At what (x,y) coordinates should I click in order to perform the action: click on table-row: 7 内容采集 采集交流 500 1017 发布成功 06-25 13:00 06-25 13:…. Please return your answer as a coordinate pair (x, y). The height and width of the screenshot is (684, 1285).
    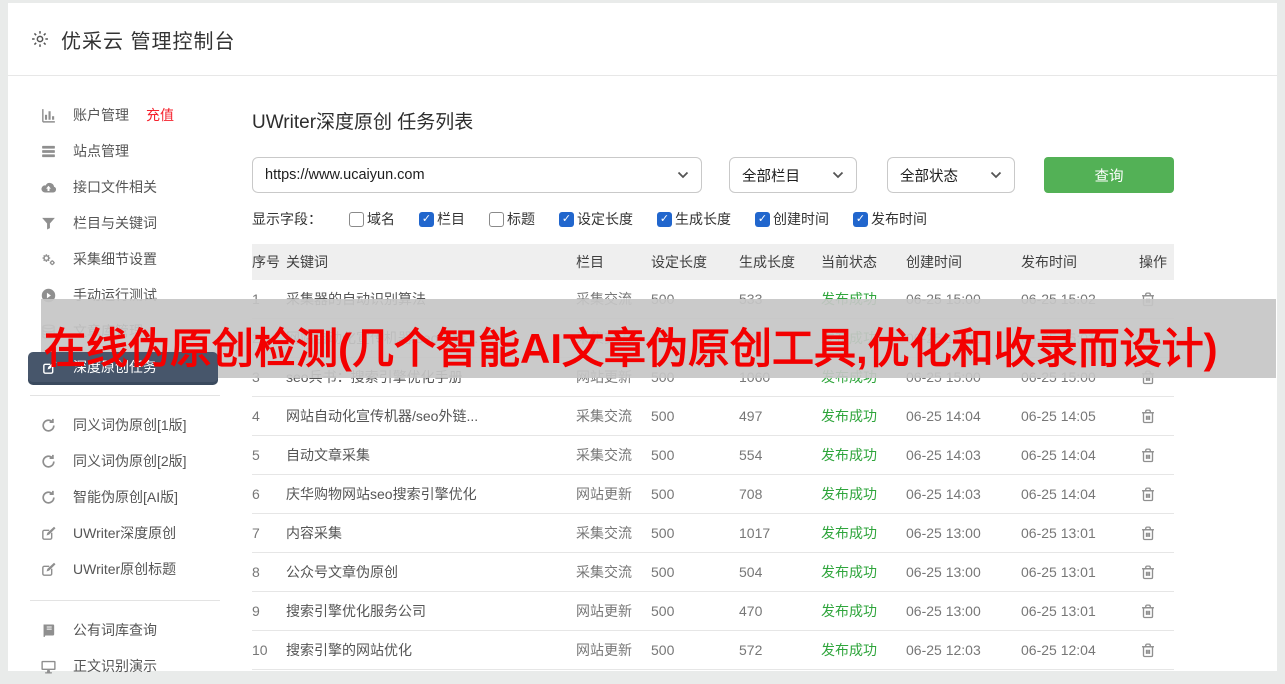
    Looking at the image, I should click on (713, 533).